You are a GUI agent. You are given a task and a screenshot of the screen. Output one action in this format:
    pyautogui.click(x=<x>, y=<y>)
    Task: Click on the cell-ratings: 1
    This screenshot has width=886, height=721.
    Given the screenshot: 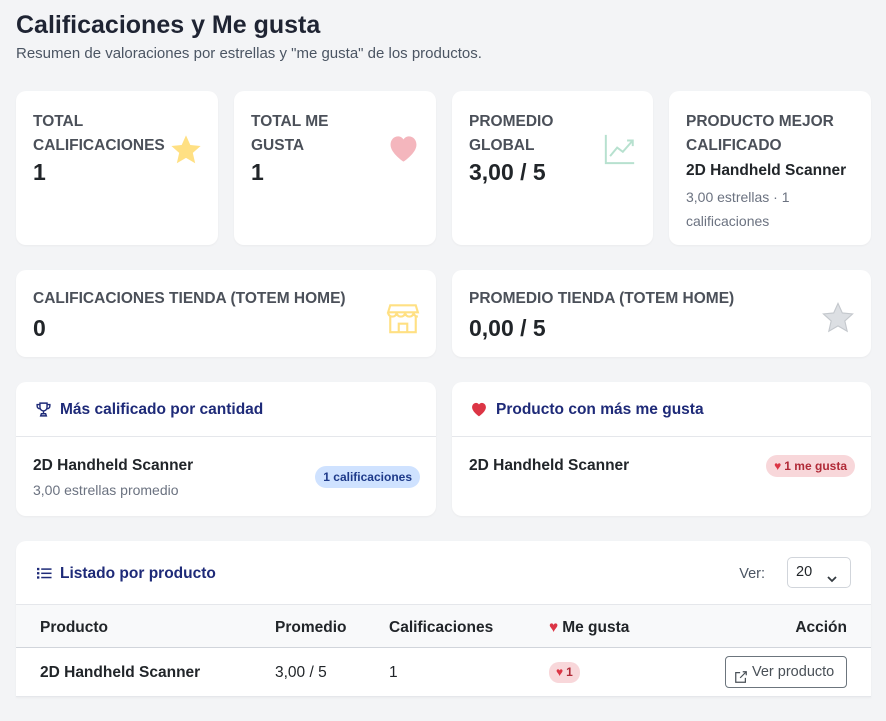 What is the action you would take?
    pyautogui.click(x=393, y=672)
    